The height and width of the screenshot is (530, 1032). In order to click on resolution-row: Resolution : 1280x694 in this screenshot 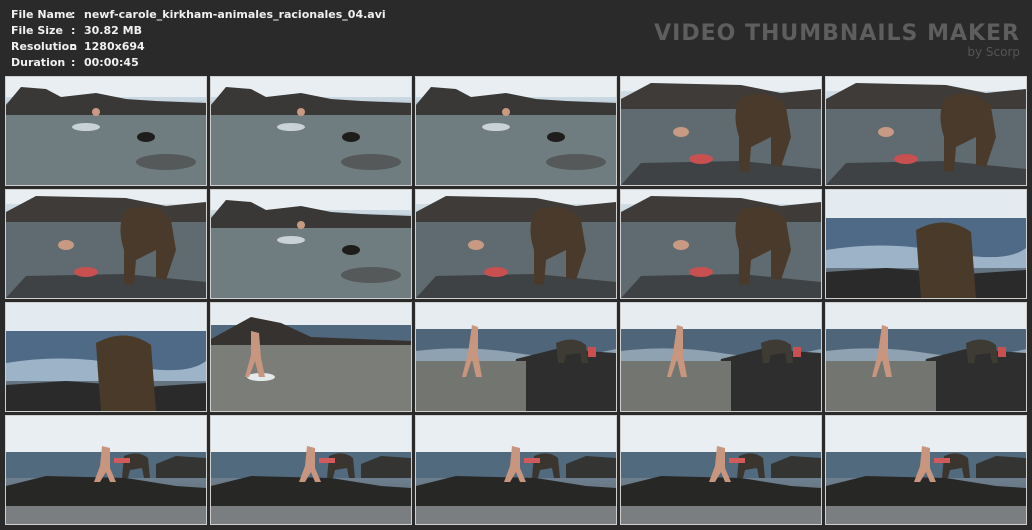, I will do `click(198, 47)`.